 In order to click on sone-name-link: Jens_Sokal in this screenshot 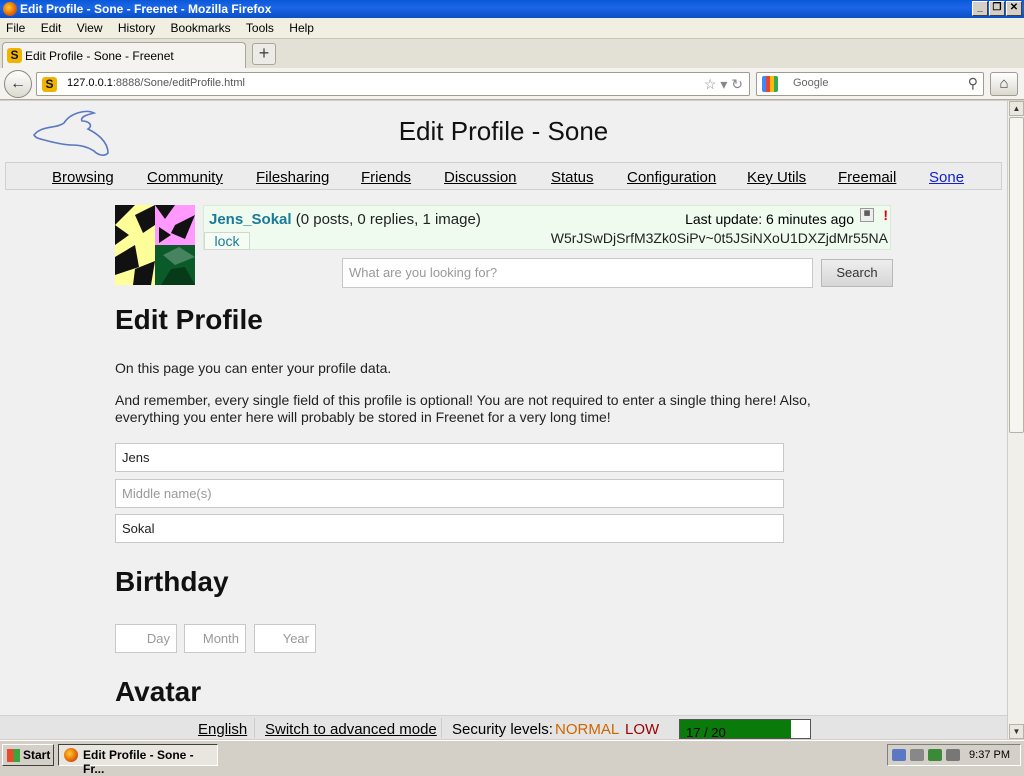, I will do `click(250, 219)`.